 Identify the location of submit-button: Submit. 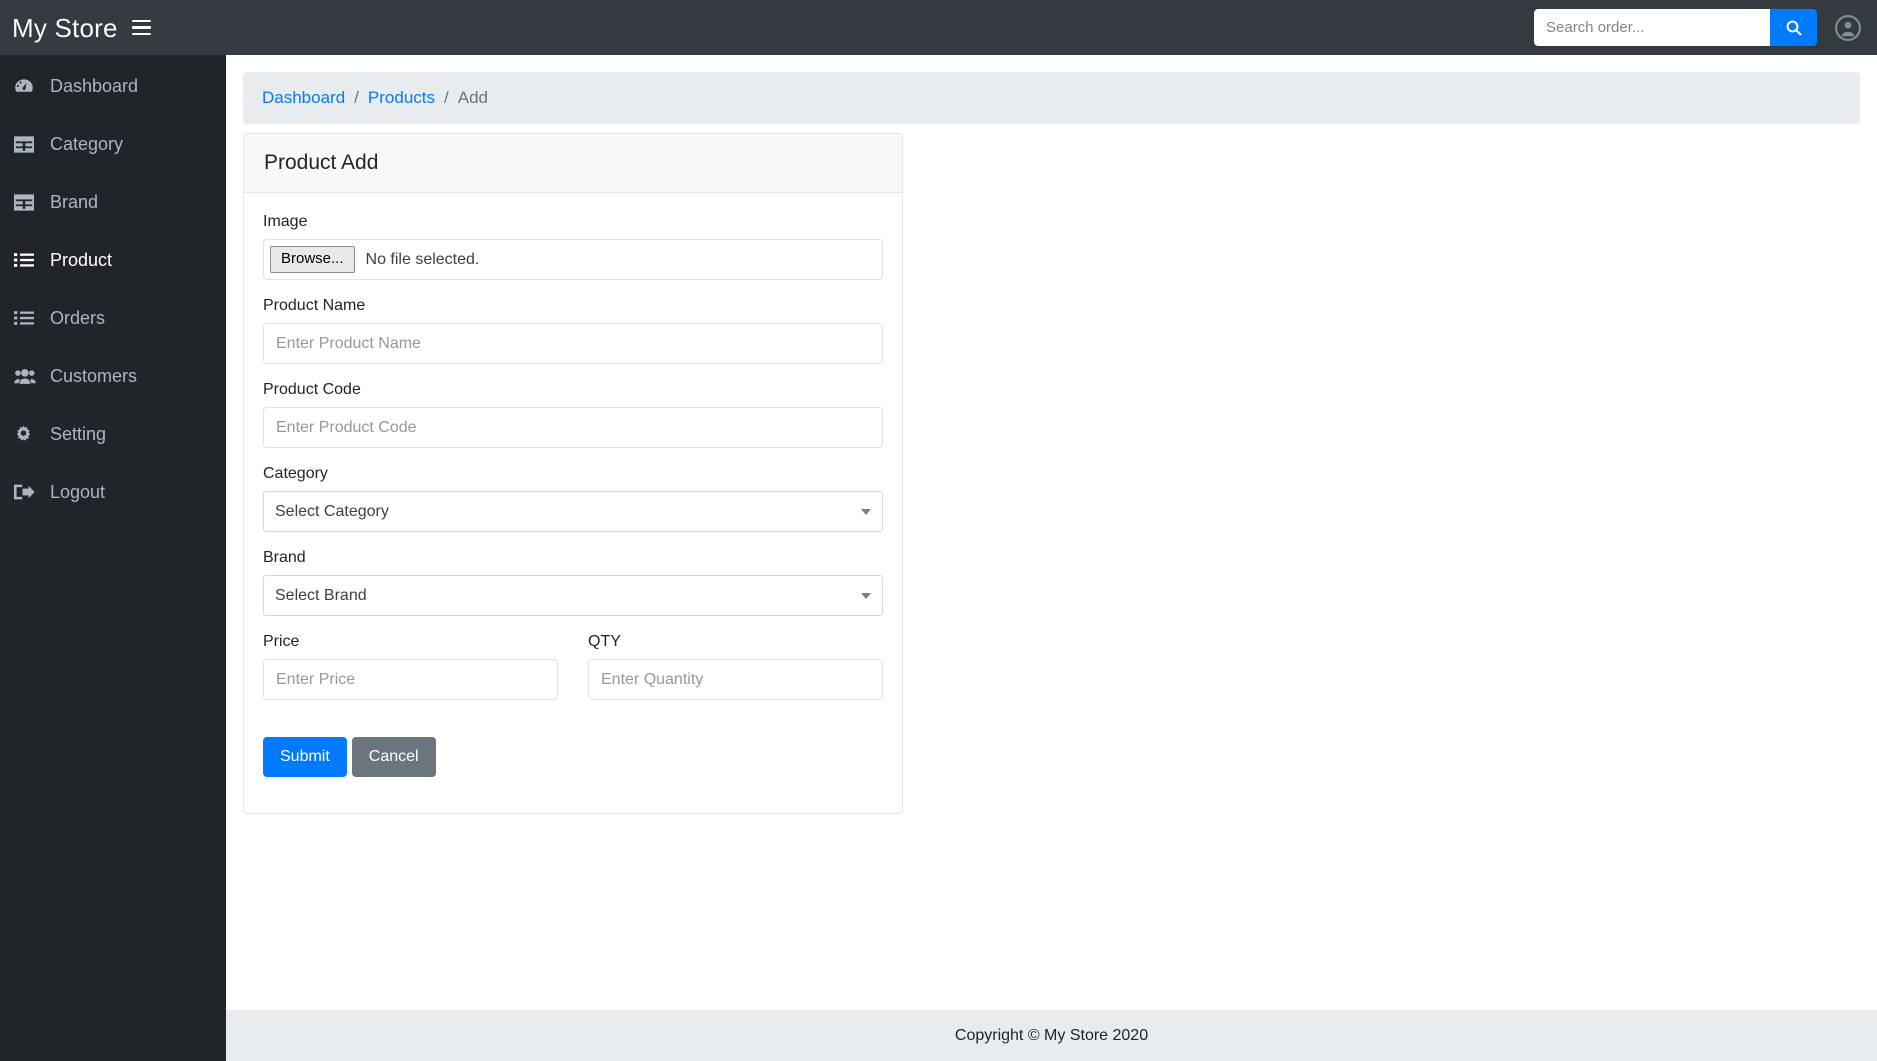
(305, 757).